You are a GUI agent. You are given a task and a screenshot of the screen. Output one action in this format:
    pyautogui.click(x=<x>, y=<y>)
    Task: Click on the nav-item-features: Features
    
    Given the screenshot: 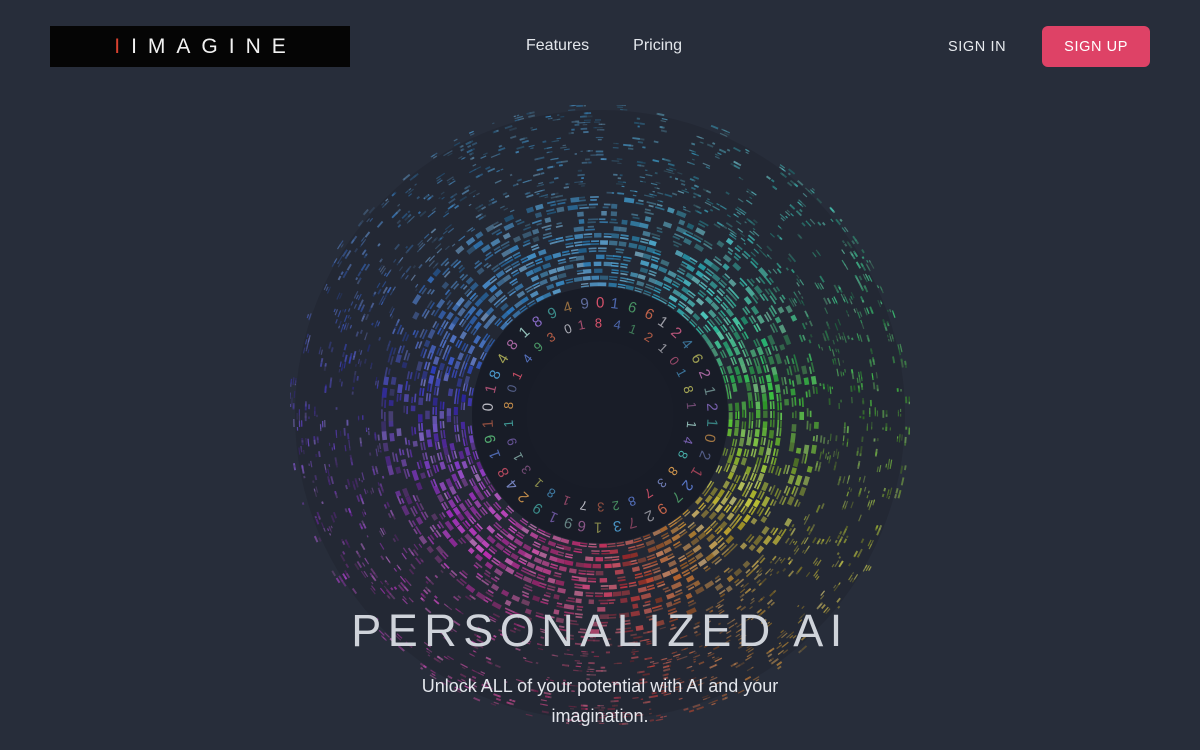 What is the action you would take?
    pyautogui.click(x=557, y=46)
    